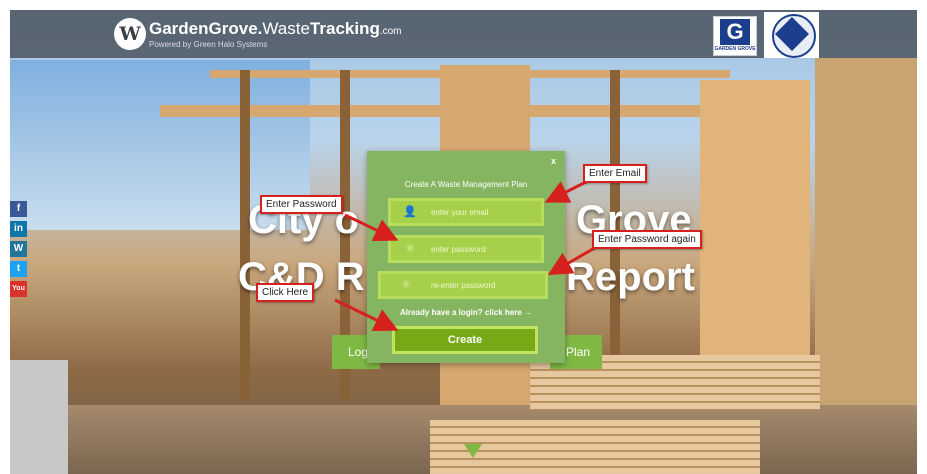 This screenshot has width=927, height=474. I want to click on arrow-to-email, so click(567, 190).